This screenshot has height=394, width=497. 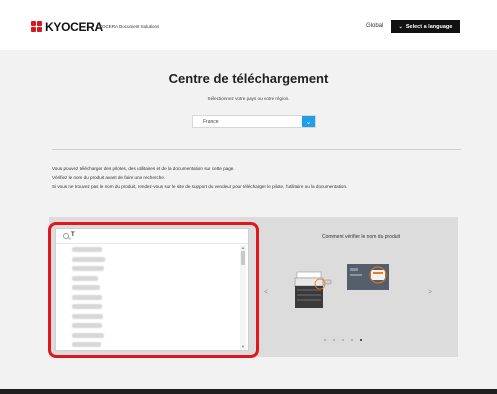 I want to click on brand-name: KYOCERA, so click(x=74, y=27).